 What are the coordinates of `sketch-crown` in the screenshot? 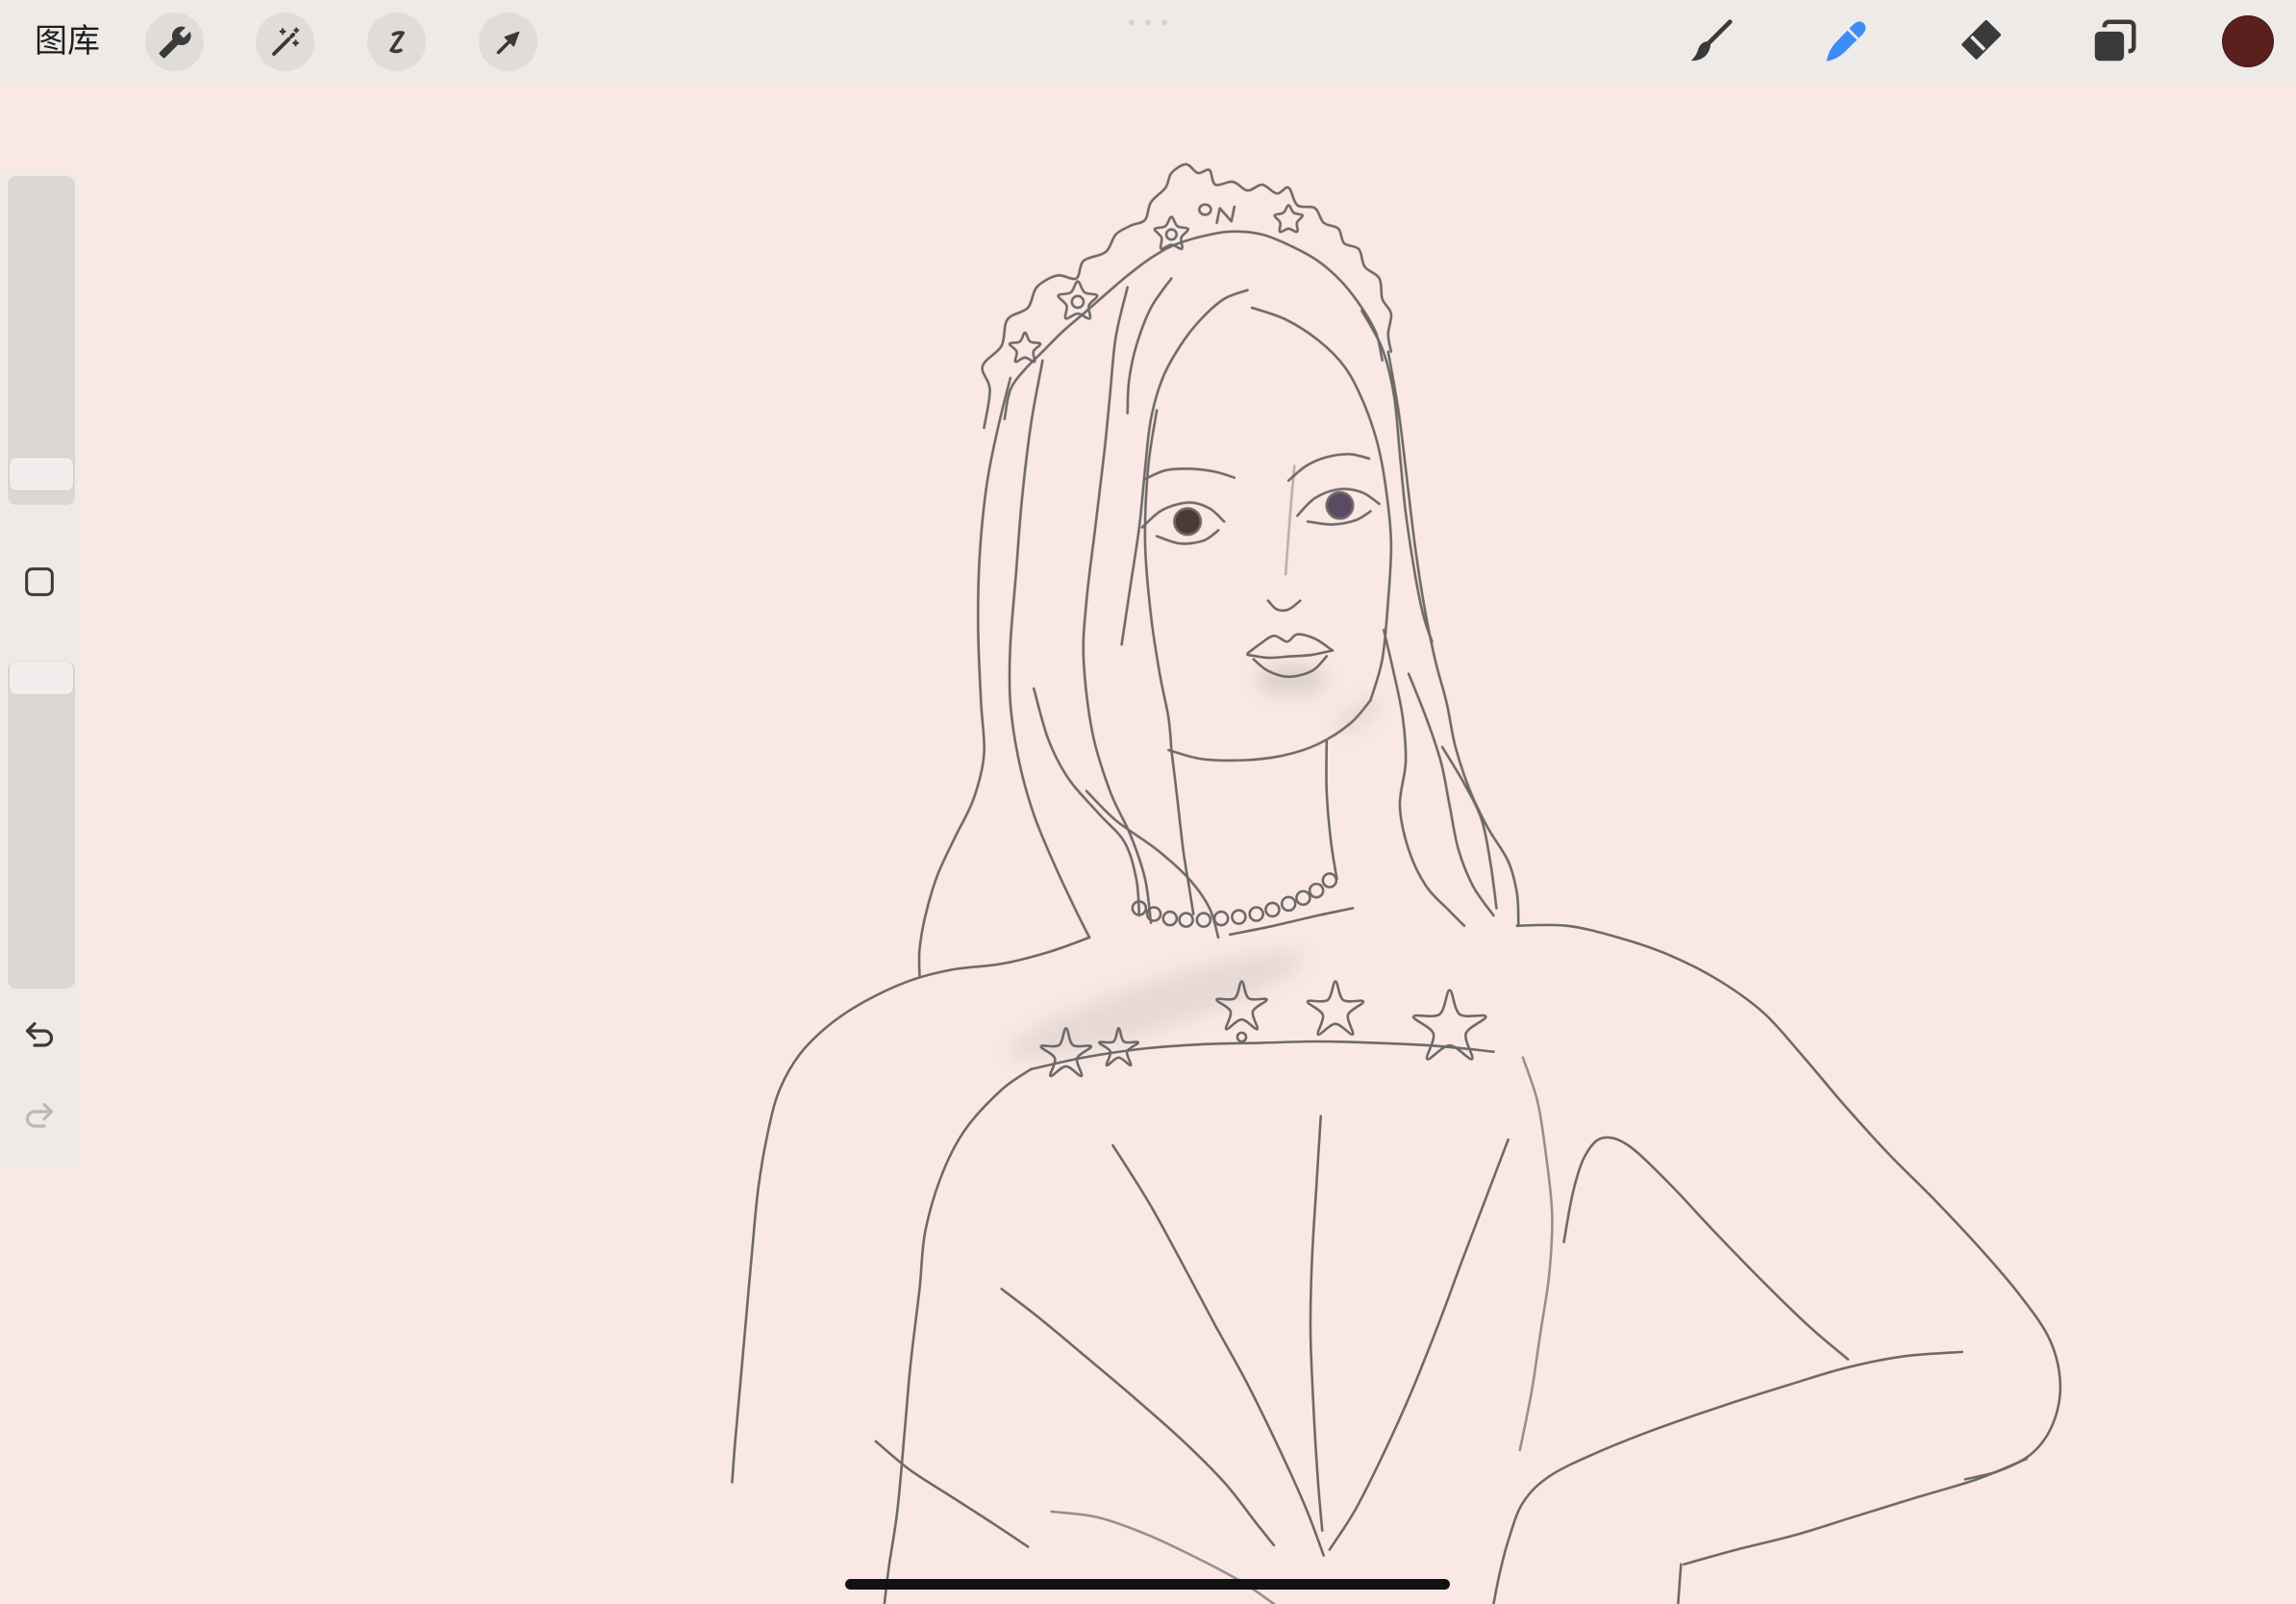 It's located at (1187, 296).